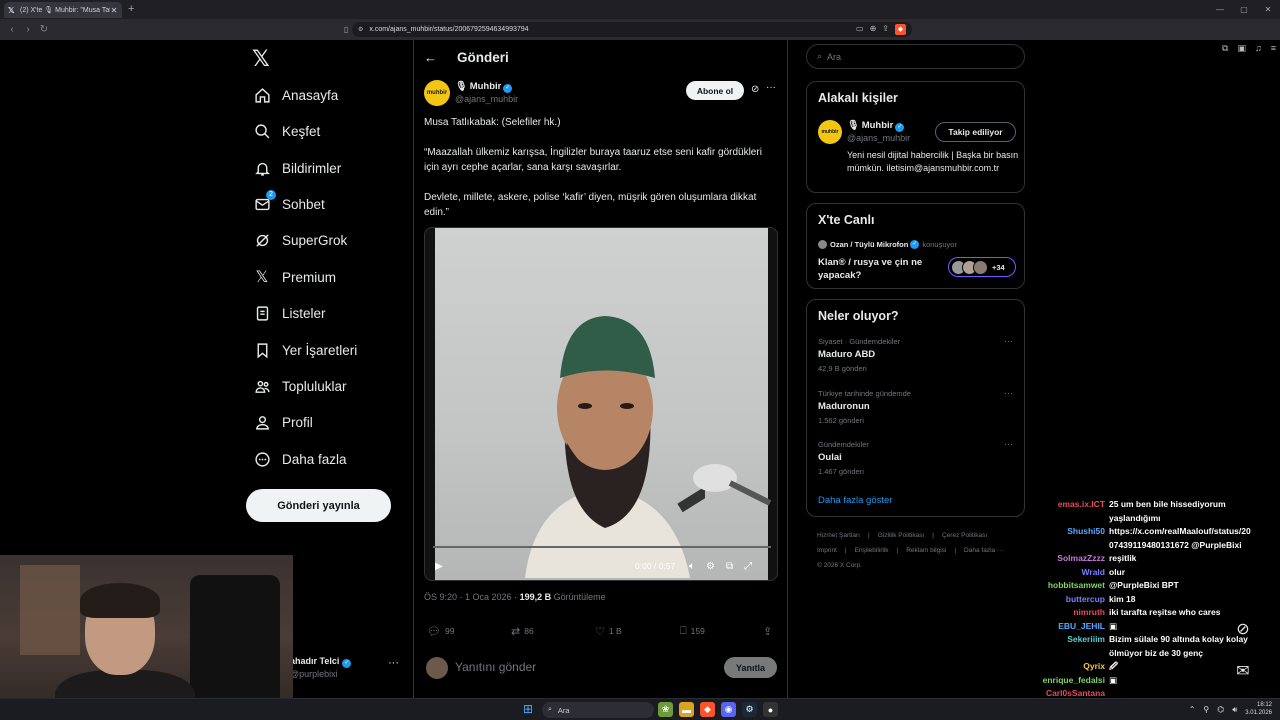 The height and width of the screenshot is (720, 1280). I want to click on search-input: ⌕ Ara, so click(915, 56).